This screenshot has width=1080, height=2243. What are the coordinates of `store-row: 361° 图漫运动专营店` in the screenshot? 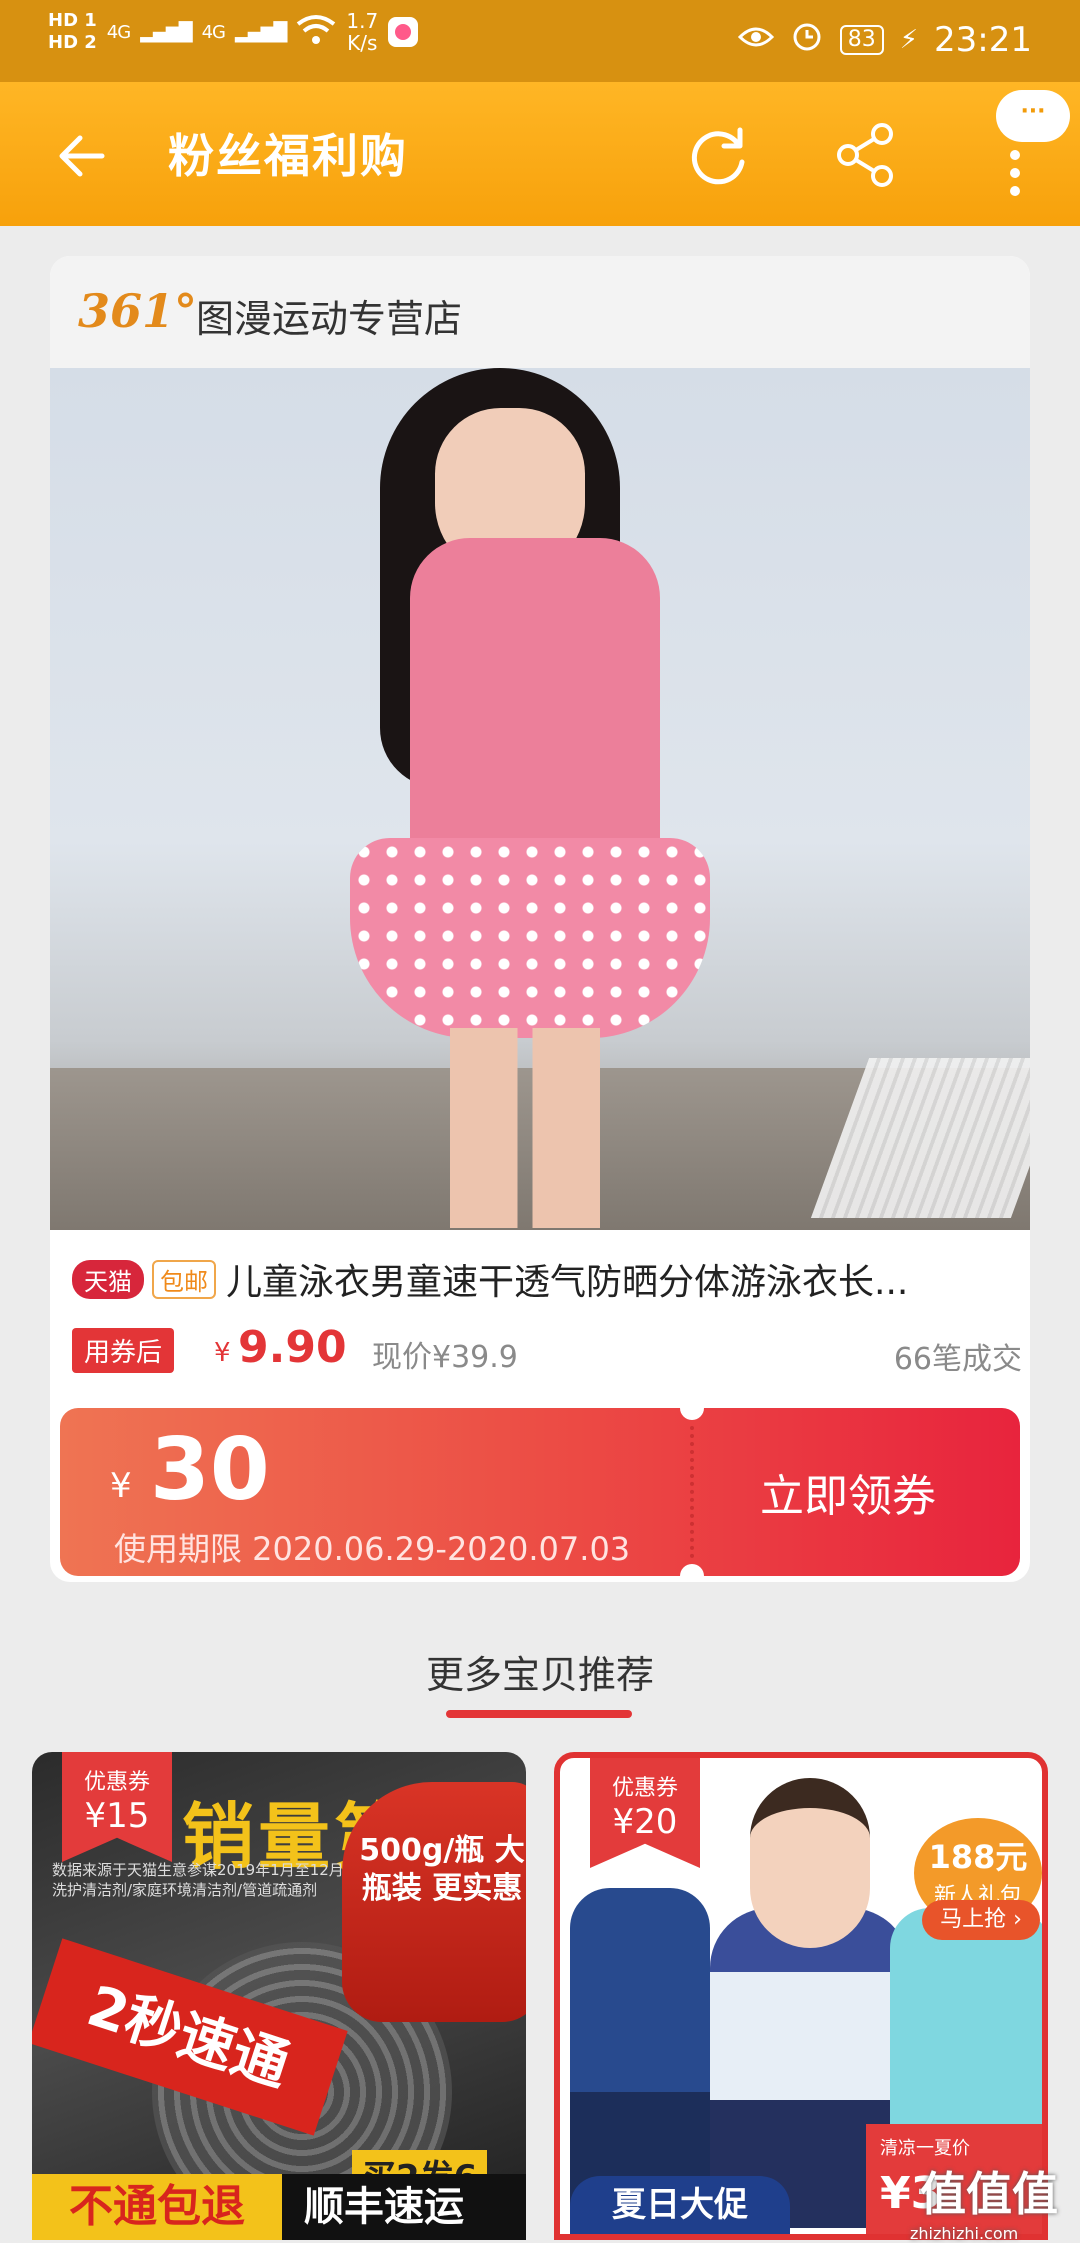 It's located at (540, 312).